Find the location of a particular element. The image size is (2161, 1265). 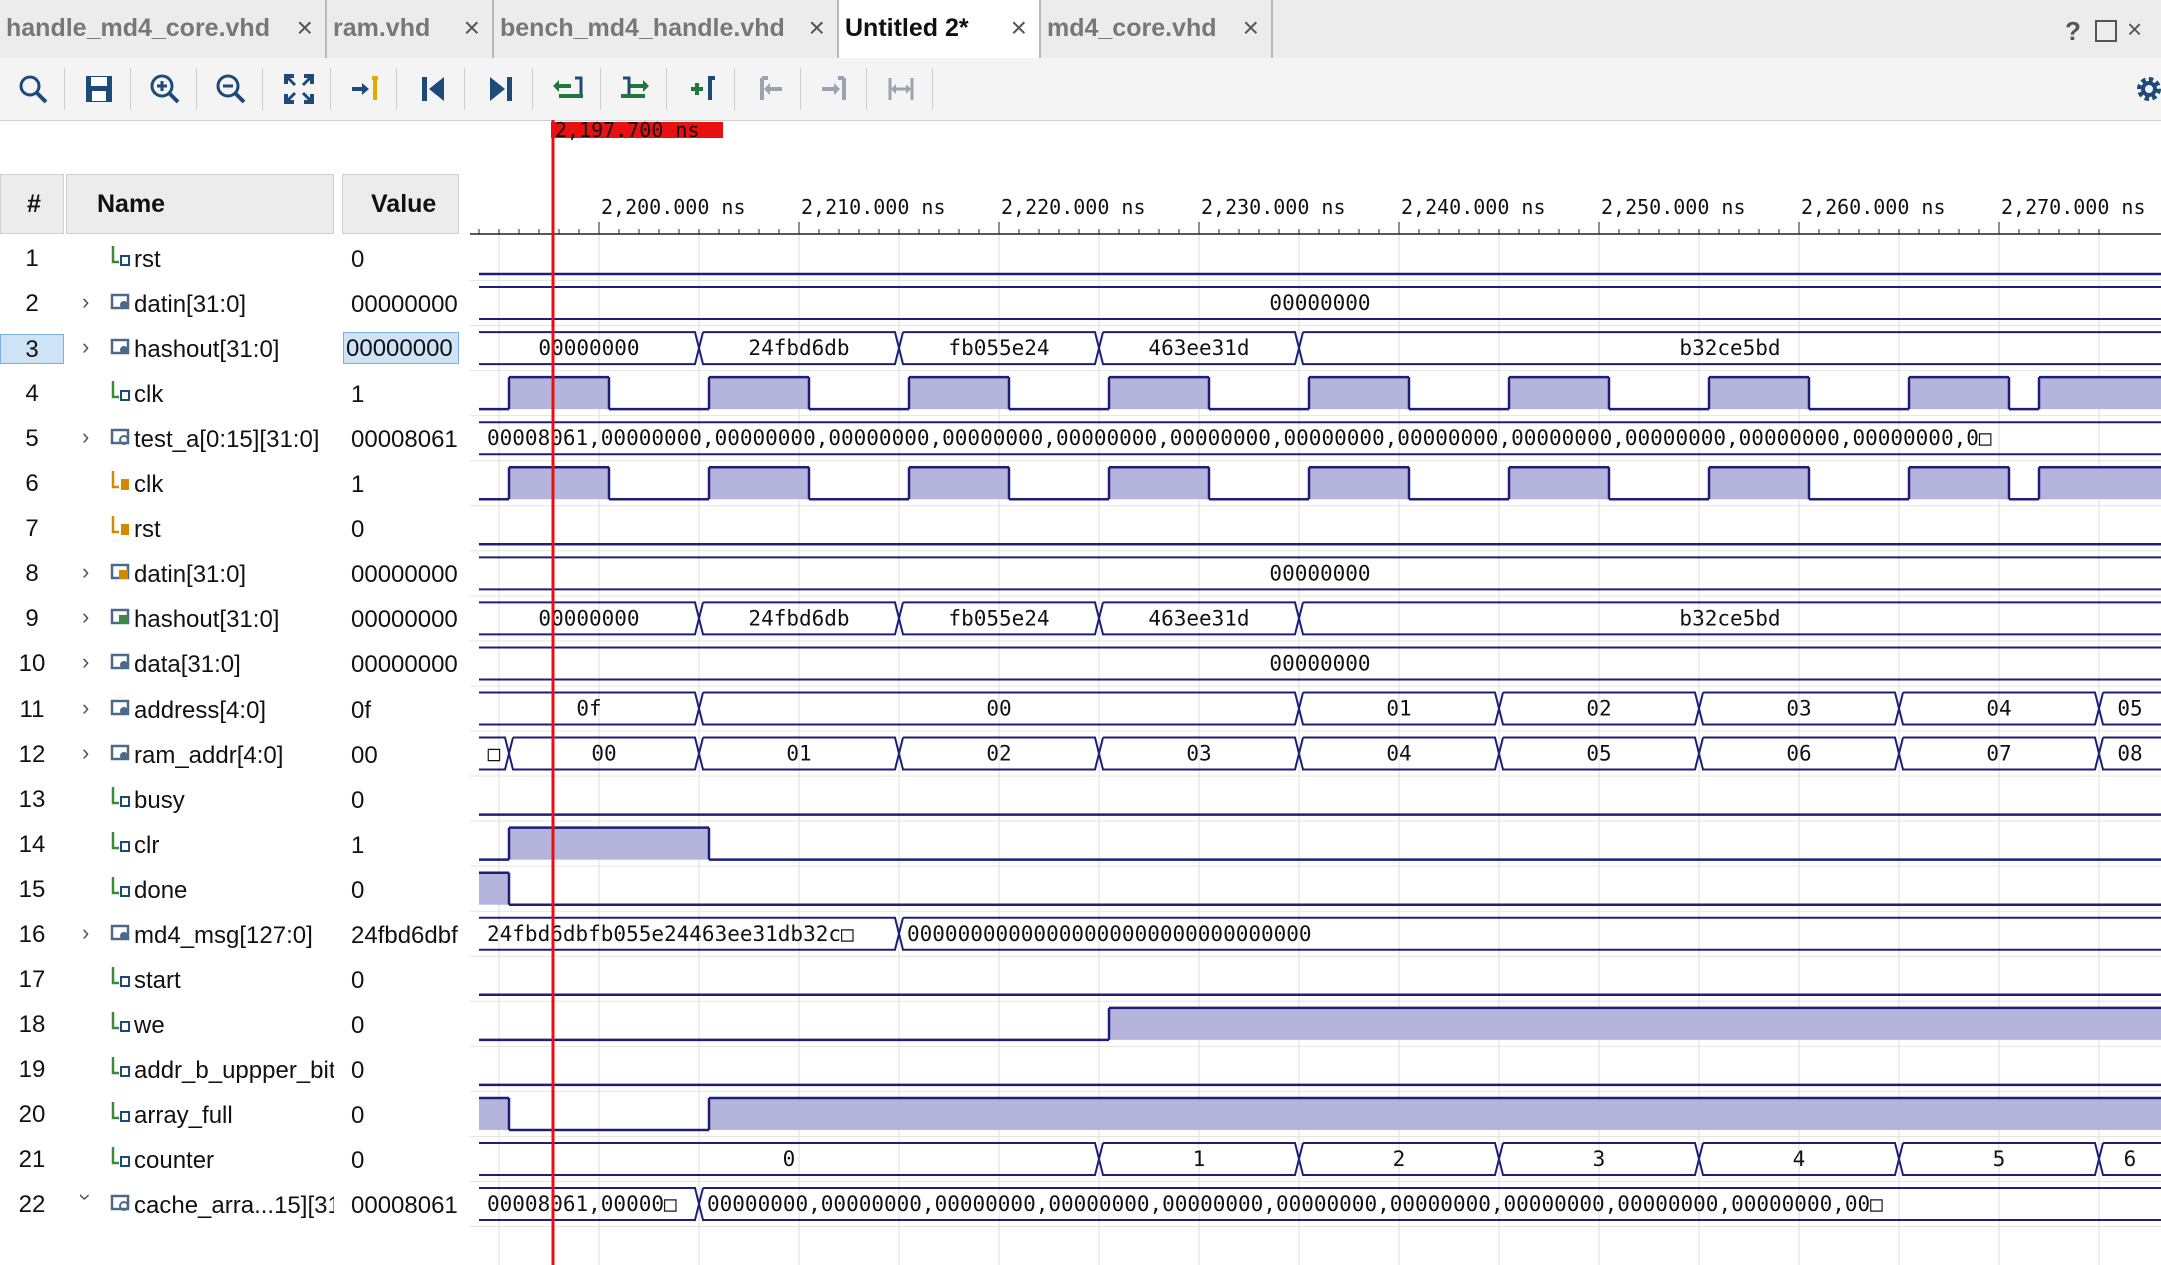

signal-value: 1 is located at coordinates (358, 485).